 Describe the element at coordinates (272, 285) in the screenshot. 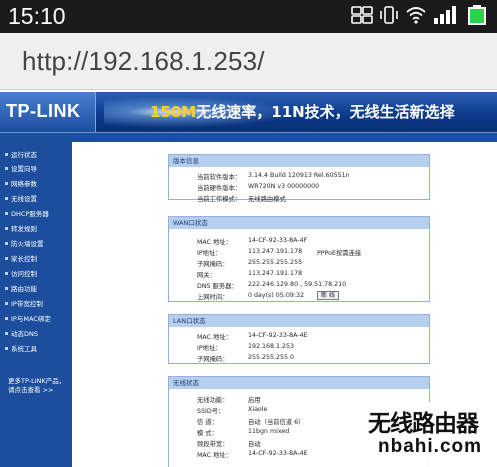

I see `wan-dns-row: DNS 服务器： 222.246.129.80 , 59.51.78.210` at that location.